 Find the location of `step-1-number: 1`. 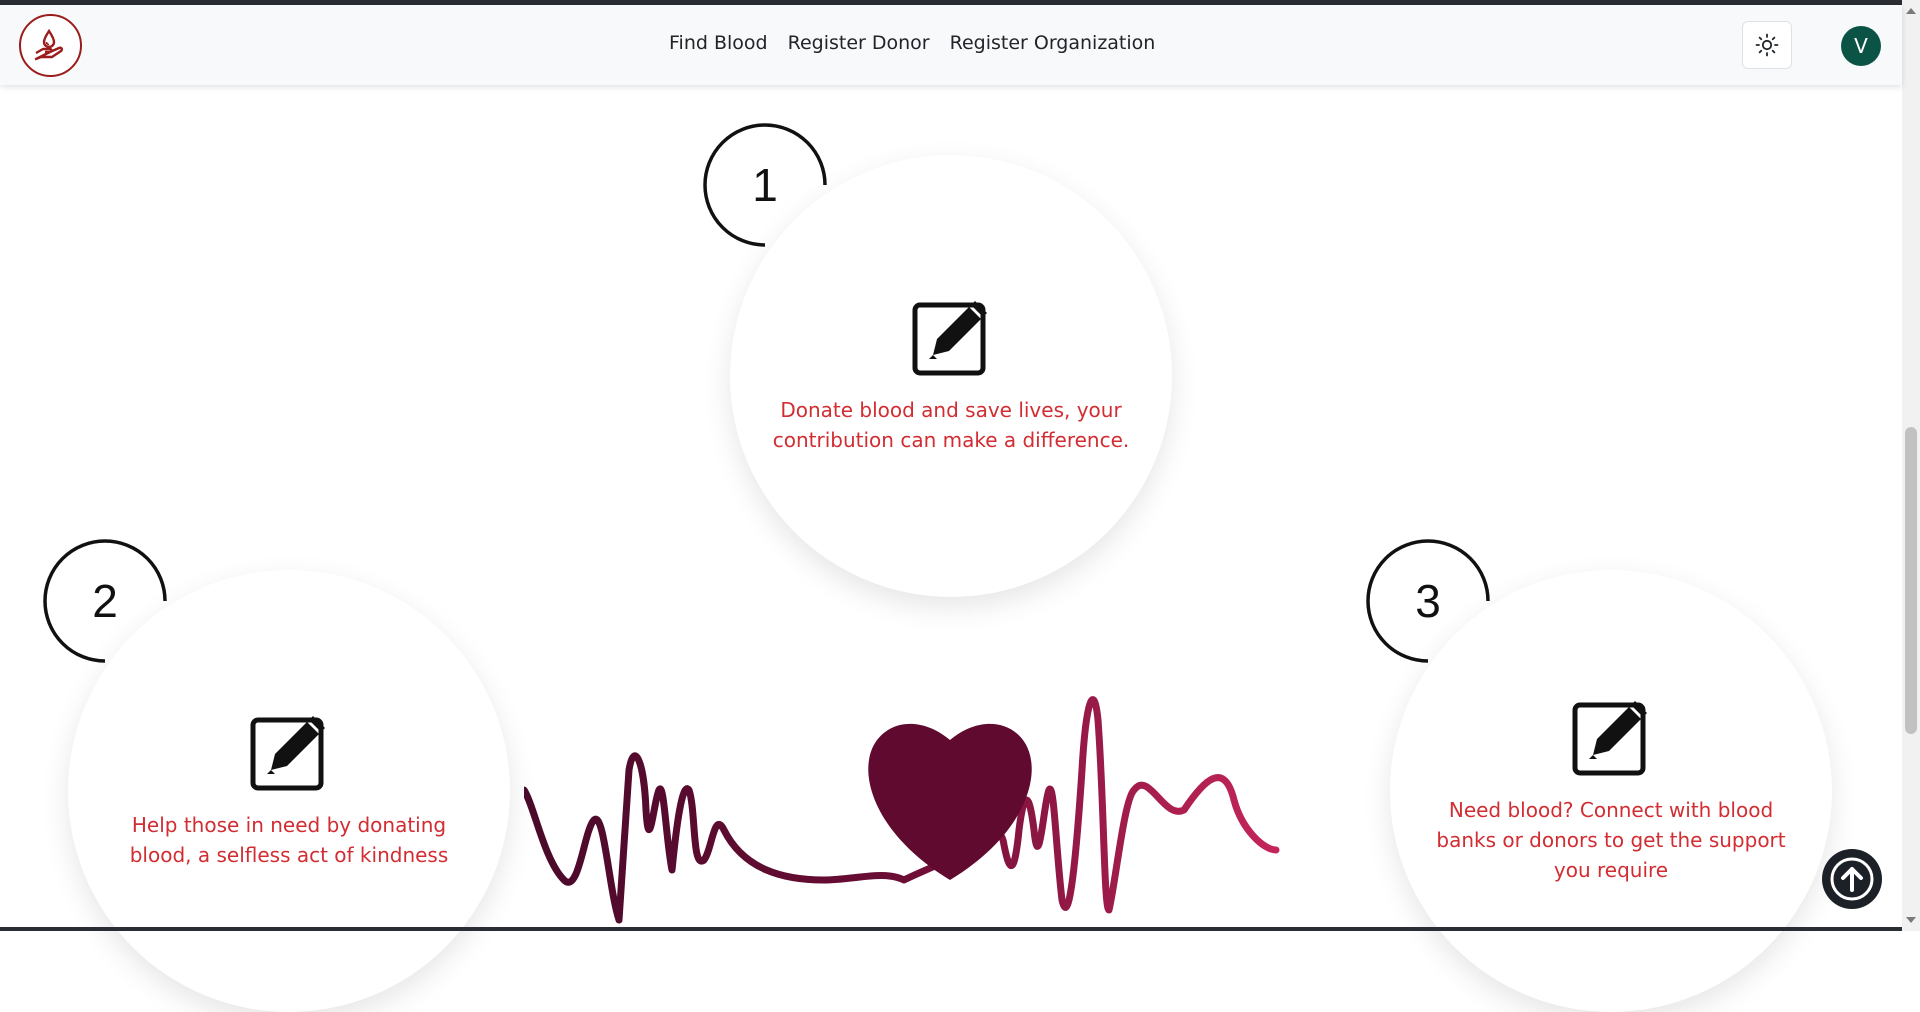

step-1-number: 1 is located at coordinates (765, 185).